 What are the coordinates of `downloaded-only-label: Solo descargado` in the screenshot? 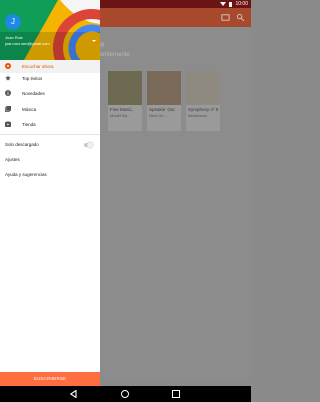 It's located at (22, 144).